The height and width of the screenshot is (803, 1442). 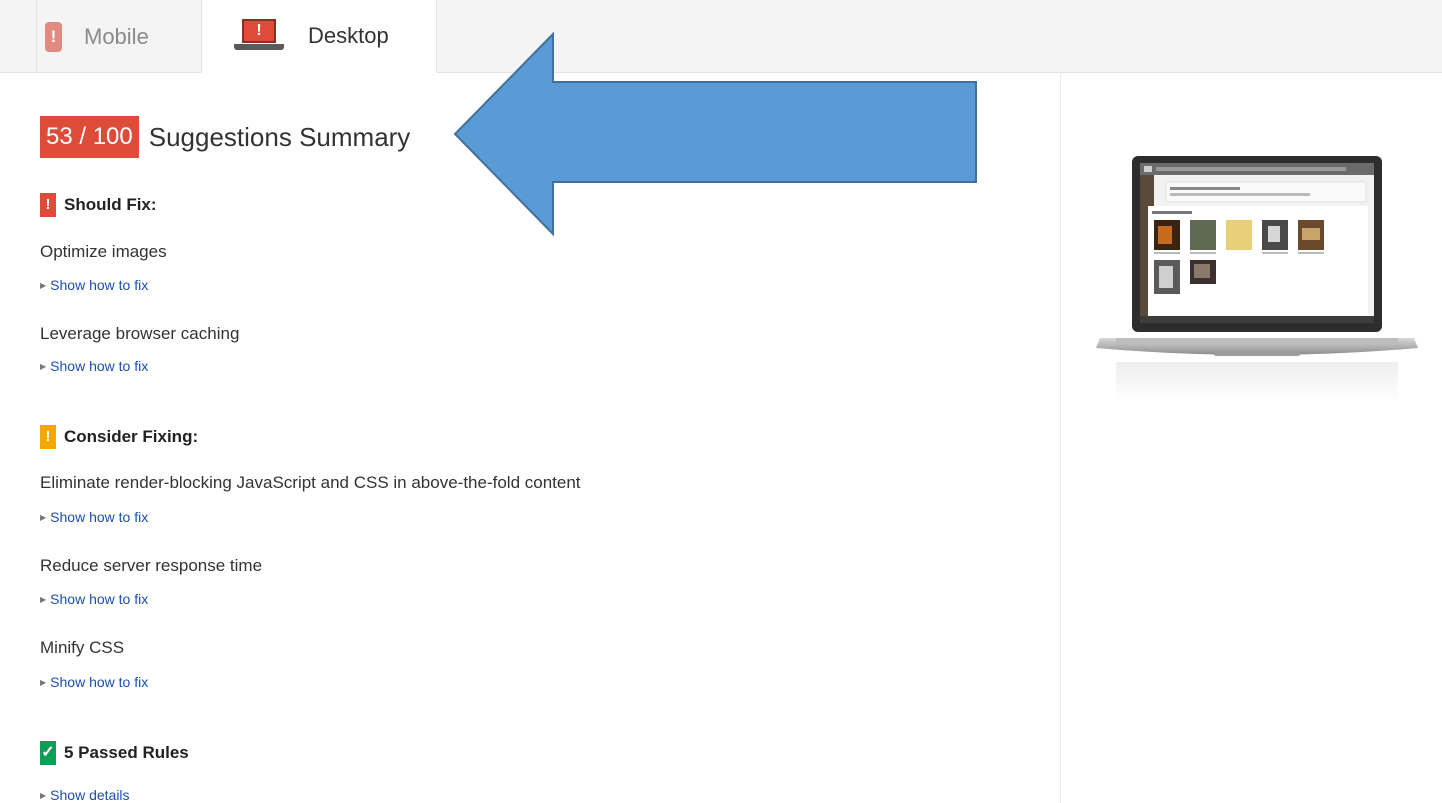 I want to click on summary-header: 53 / 100 Suggestions Summary, so click(x=225, y=137).